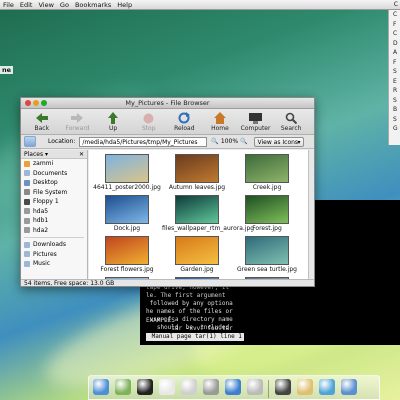  Describe the element at coordinates (54, 245) in the screenshot. I see `sidebar-item-downloads: Downloads` at that location.